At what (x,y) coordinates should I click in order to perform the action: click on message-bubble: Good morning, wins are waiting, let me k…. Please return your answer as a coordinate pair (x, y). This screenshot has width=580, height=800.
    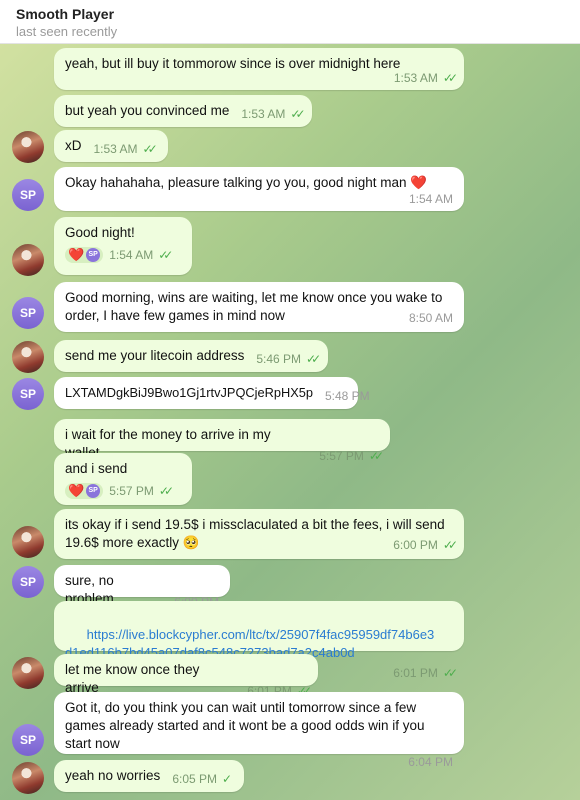
    Looking at the image, I should click on (259, 307).